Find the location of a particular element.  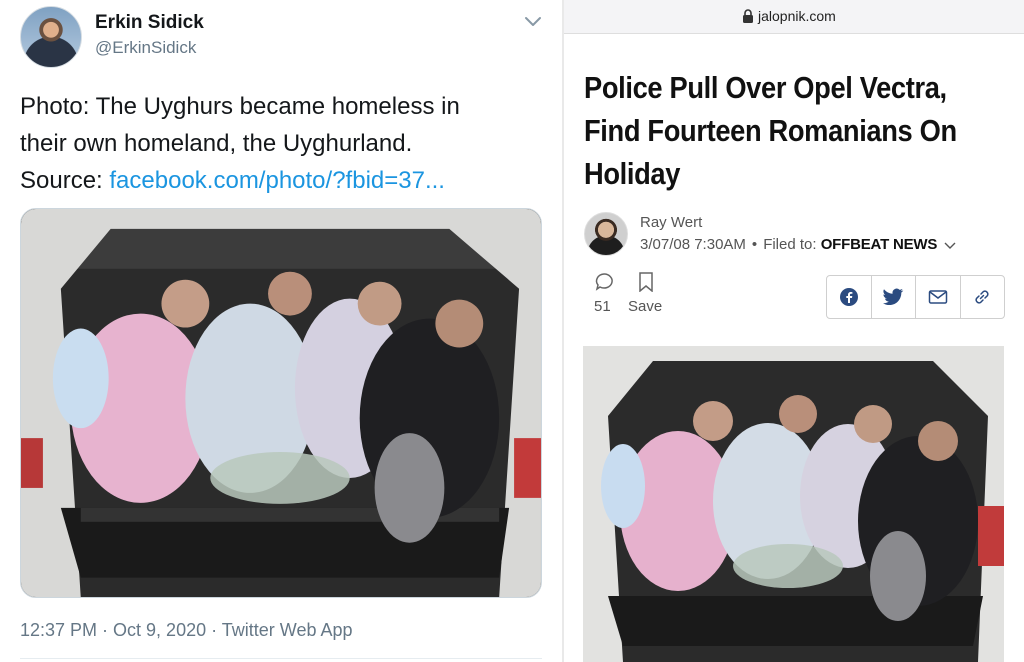

save-button: Save is located at coordinates (645, 306).